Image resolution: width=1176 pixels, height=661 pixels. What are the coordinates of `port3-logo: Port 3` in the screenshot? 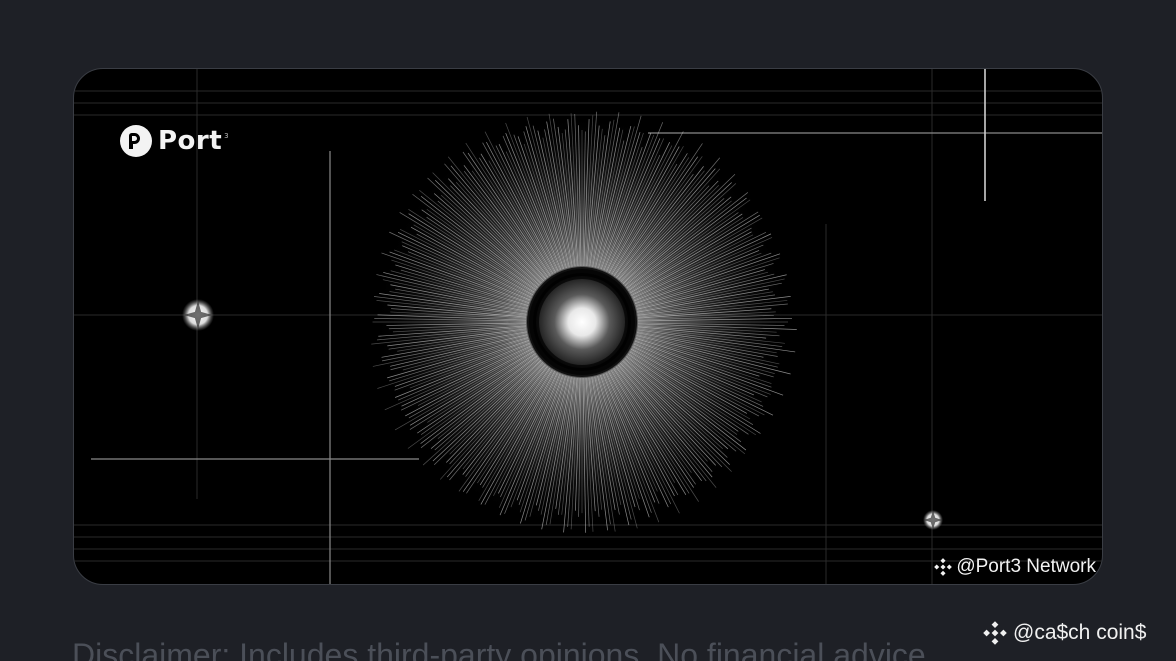 It's located at (174, 141).